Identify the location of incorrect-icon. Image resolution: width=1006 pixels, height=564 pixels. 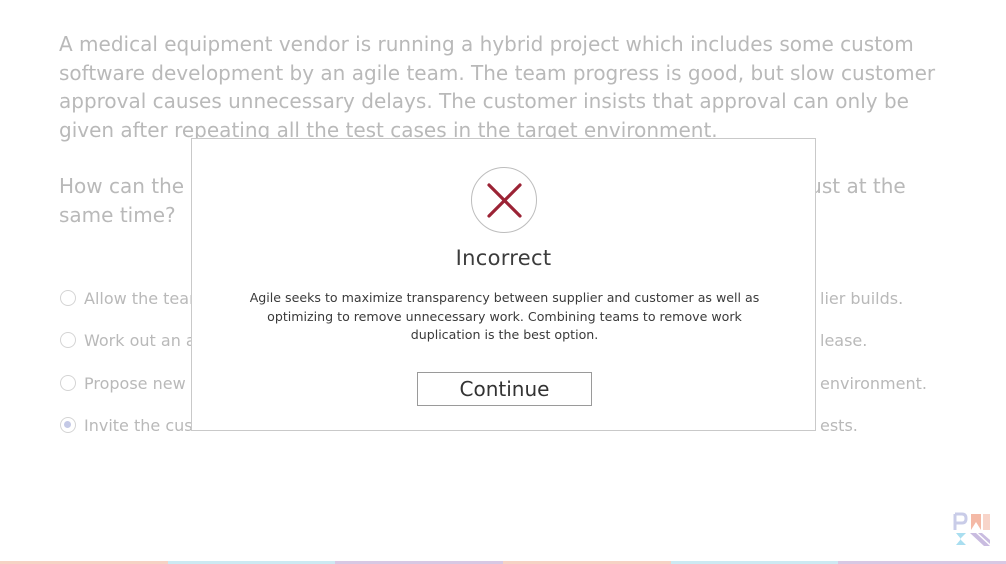
(504, 200).